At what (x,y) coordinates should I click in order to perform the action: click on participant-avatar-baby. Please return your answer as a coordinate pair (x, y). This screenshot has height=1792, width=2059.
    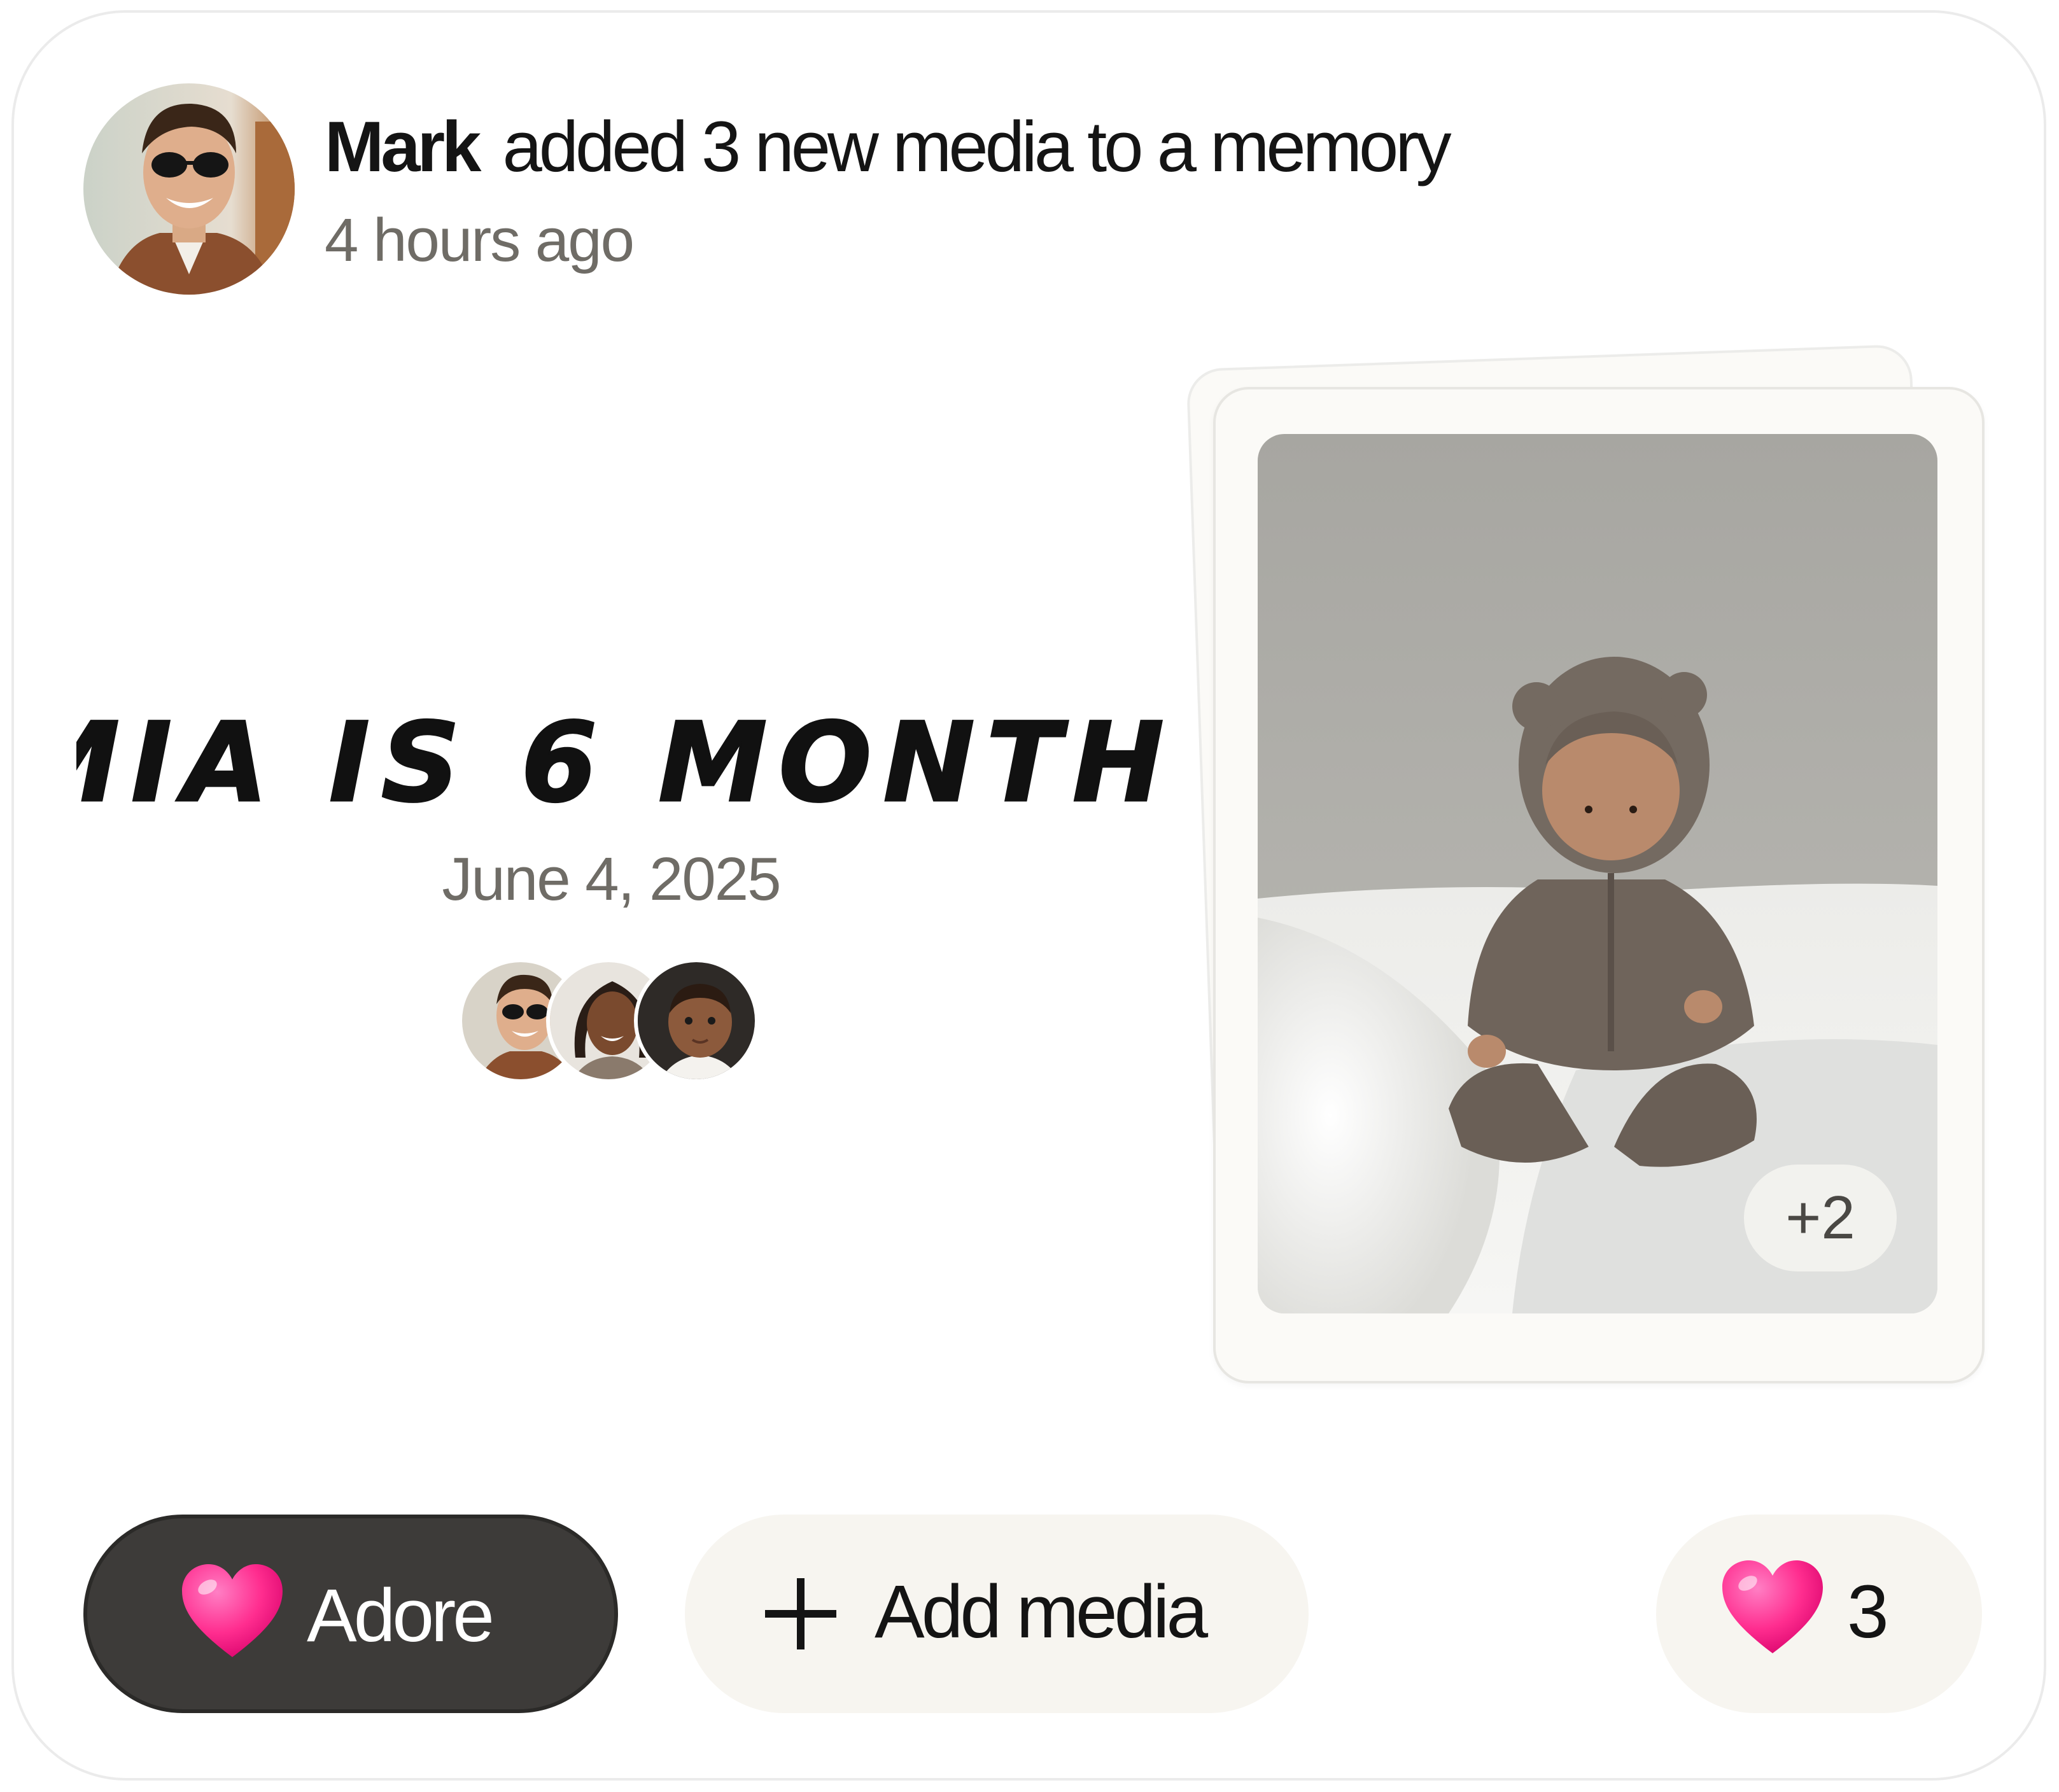
    Looking at the image, I should click on (696, 1020).